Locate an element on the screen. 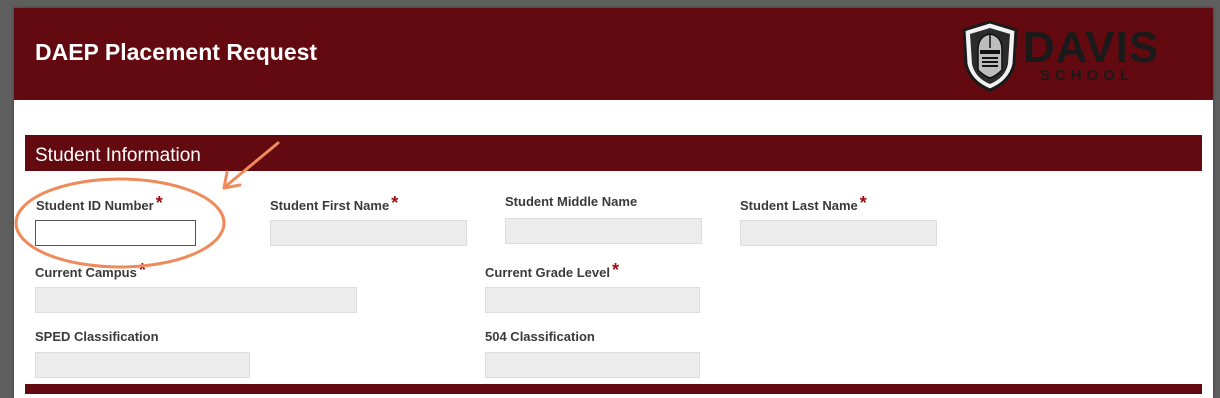  current-campus-label-text: Current Campus is located at coordinates (86, 272).